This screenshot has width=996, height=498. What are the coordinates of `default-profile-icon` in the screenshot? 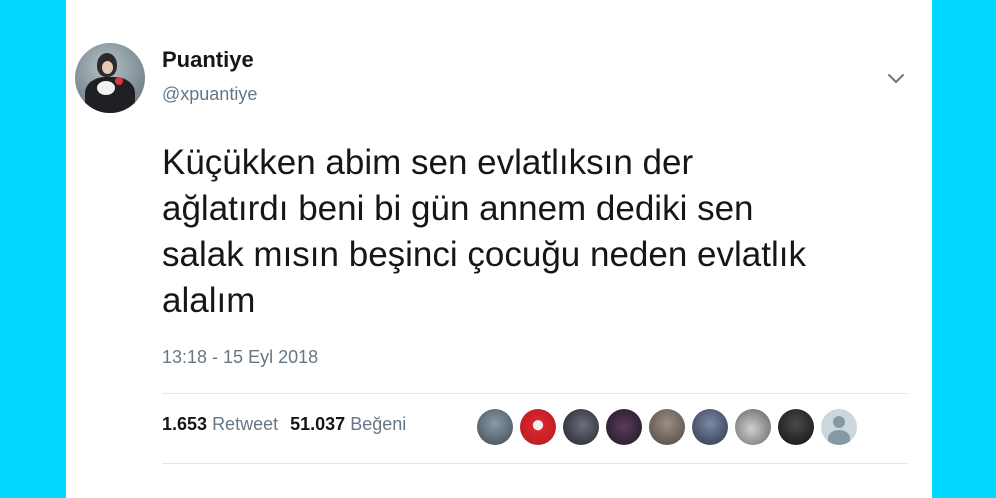 It's located at (839, 427).